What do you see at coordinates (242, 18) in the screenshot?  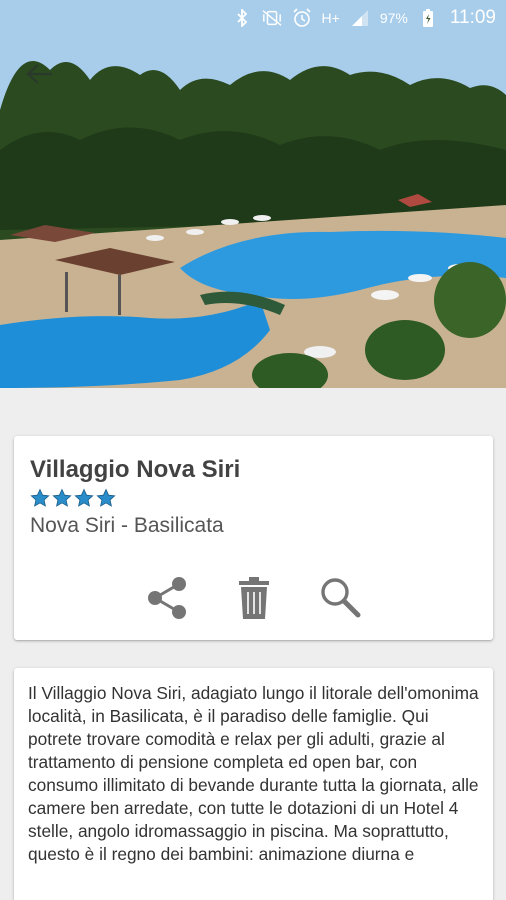 I see `bluetooth-icon` at bounding box center [242, 18].